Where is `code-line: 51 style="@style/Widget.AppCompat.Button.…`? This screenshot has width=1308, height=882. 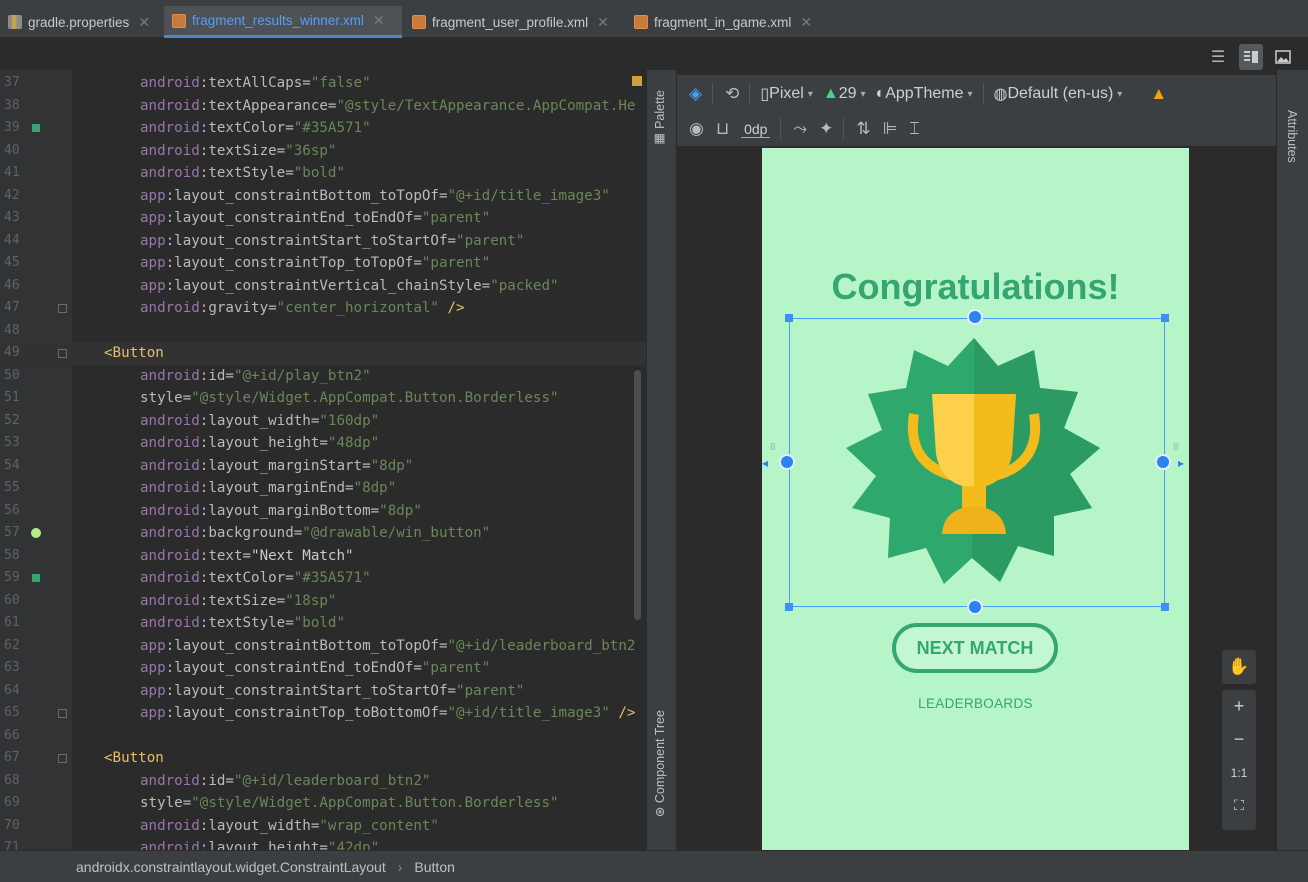 code-line: 51 style="@style/Widget.AppCompat.Button.… is located at coordinates (323, 398).